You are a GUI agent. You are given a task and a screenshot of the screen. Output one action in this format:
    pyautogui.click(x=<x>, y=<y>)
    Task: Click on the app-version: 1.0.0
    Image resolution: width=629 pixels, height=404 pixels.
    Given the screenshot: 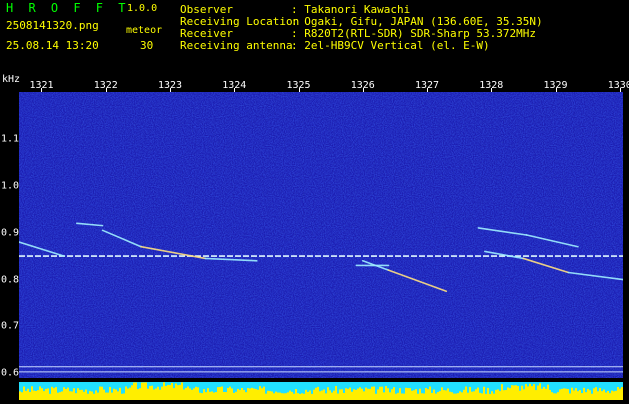 What is the action you would take?
    pyautogui.click(x=142, y=8)
    